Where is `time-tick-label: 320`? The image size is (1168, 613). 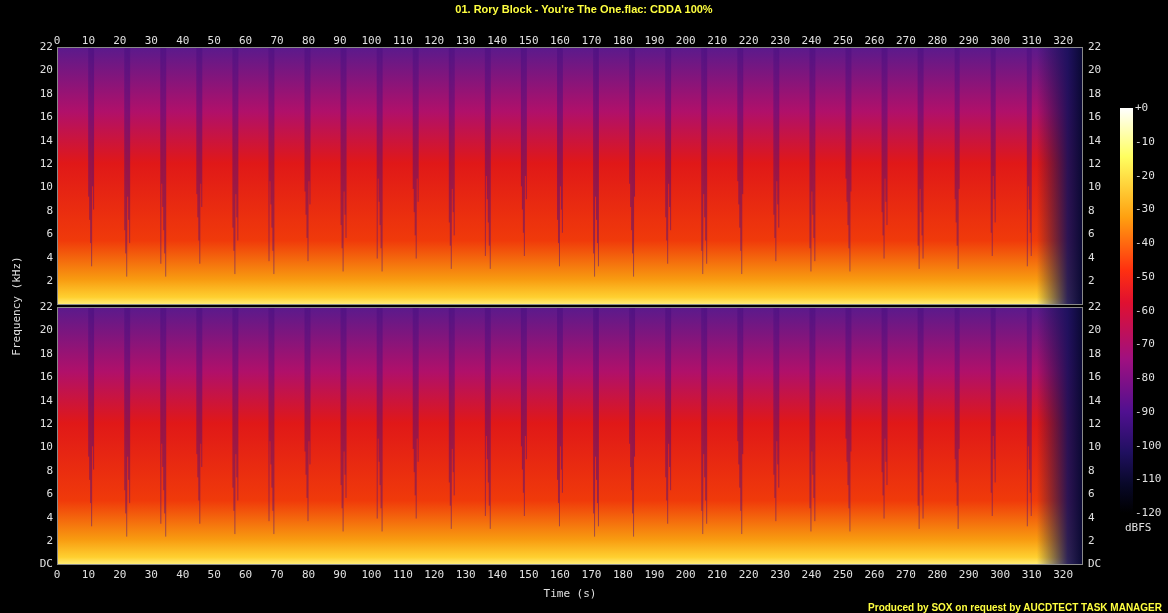
time-tick-label: 320 is located at coordinates (1063, 574).